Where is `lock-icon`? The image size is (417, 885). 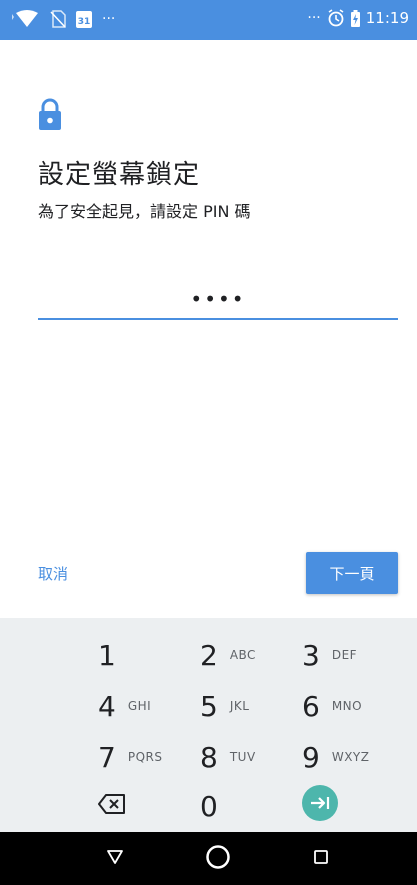
lock-icon is located at coordinates (50, 116).